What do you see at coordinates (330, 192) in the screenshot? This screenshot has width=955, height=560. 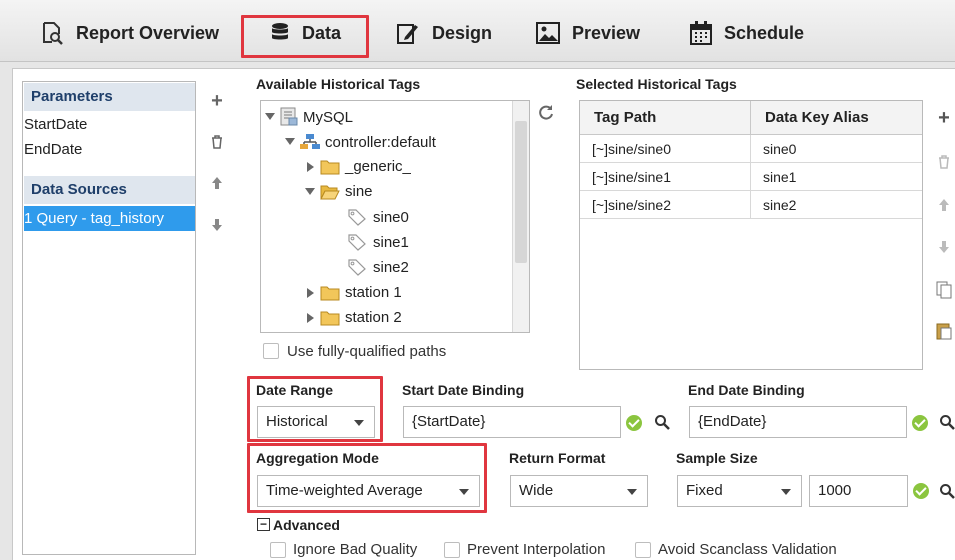 I see `open-folder-icon` at bounding box center [330, 192].